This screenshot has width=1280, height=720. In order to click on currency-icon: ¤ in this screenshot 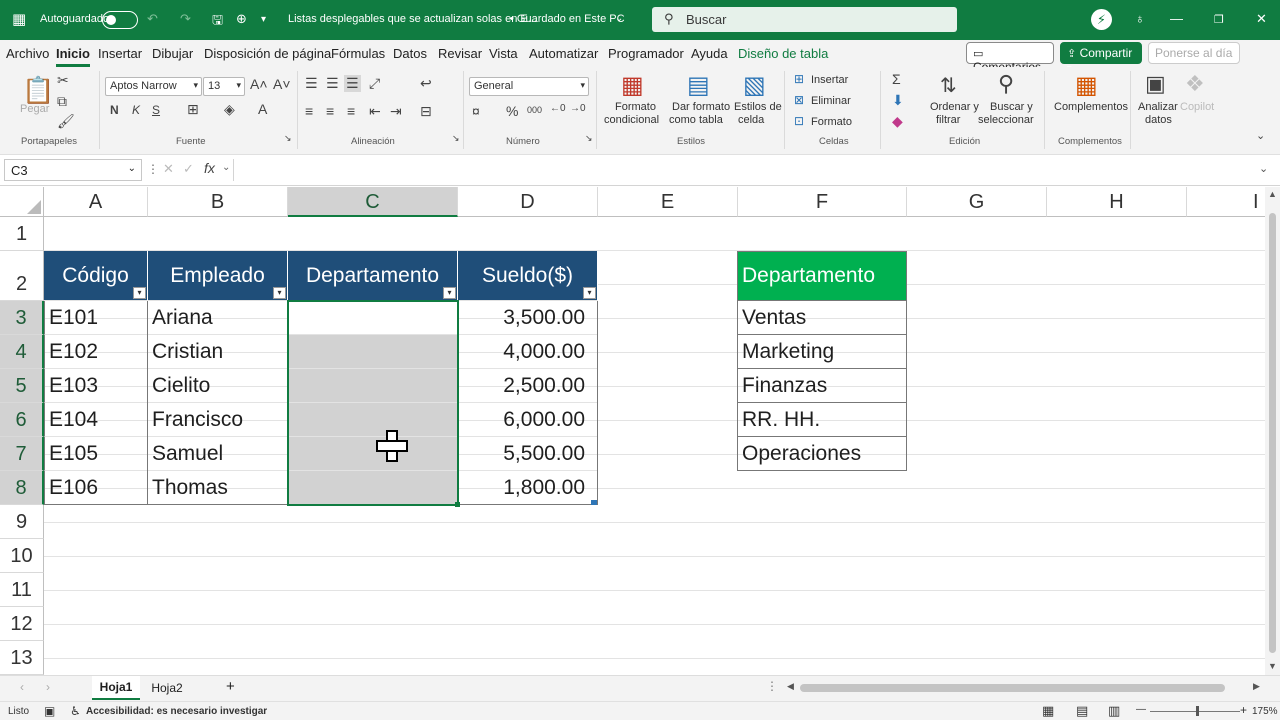, I will do `click(476, 111)`.